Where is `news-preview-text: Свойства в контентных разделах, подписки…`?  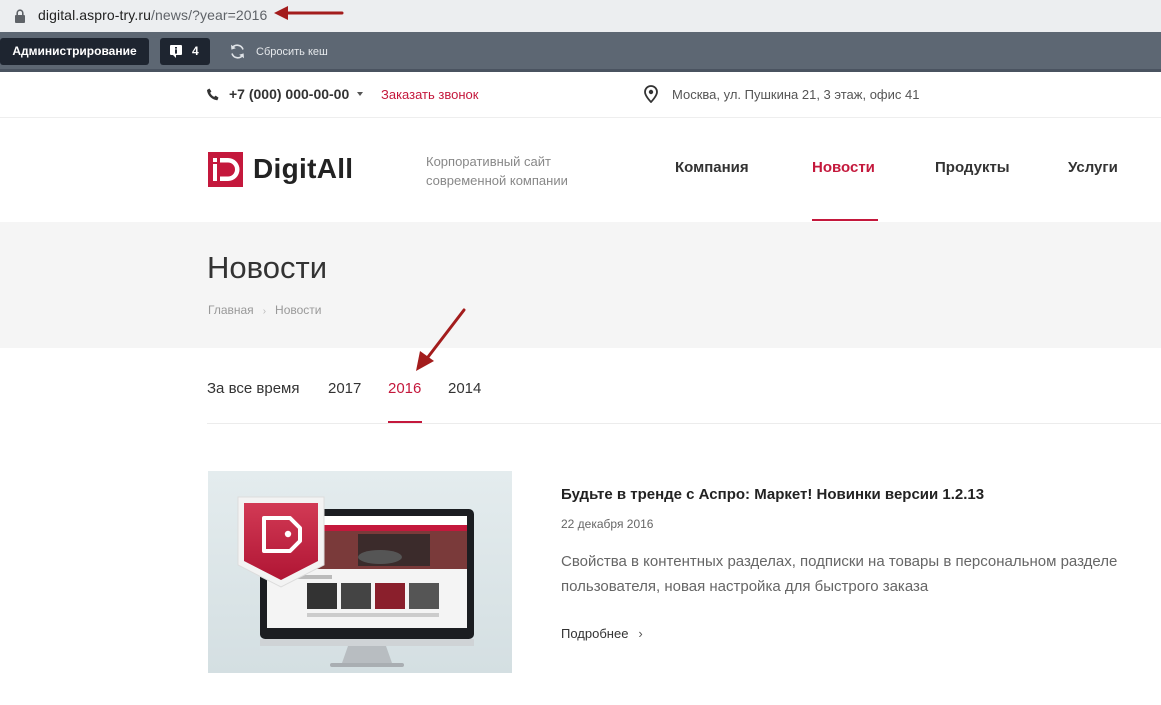
news-preview-text: Свойства в контентных разделах, подписки… is located at coordinates (839, 574).